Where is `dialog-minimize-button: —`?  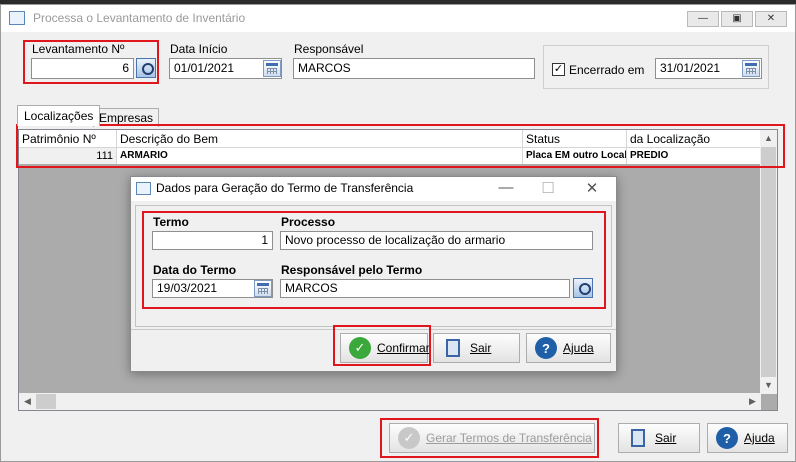
dialog-minimize-button: — is located at coordinates (506, 187).